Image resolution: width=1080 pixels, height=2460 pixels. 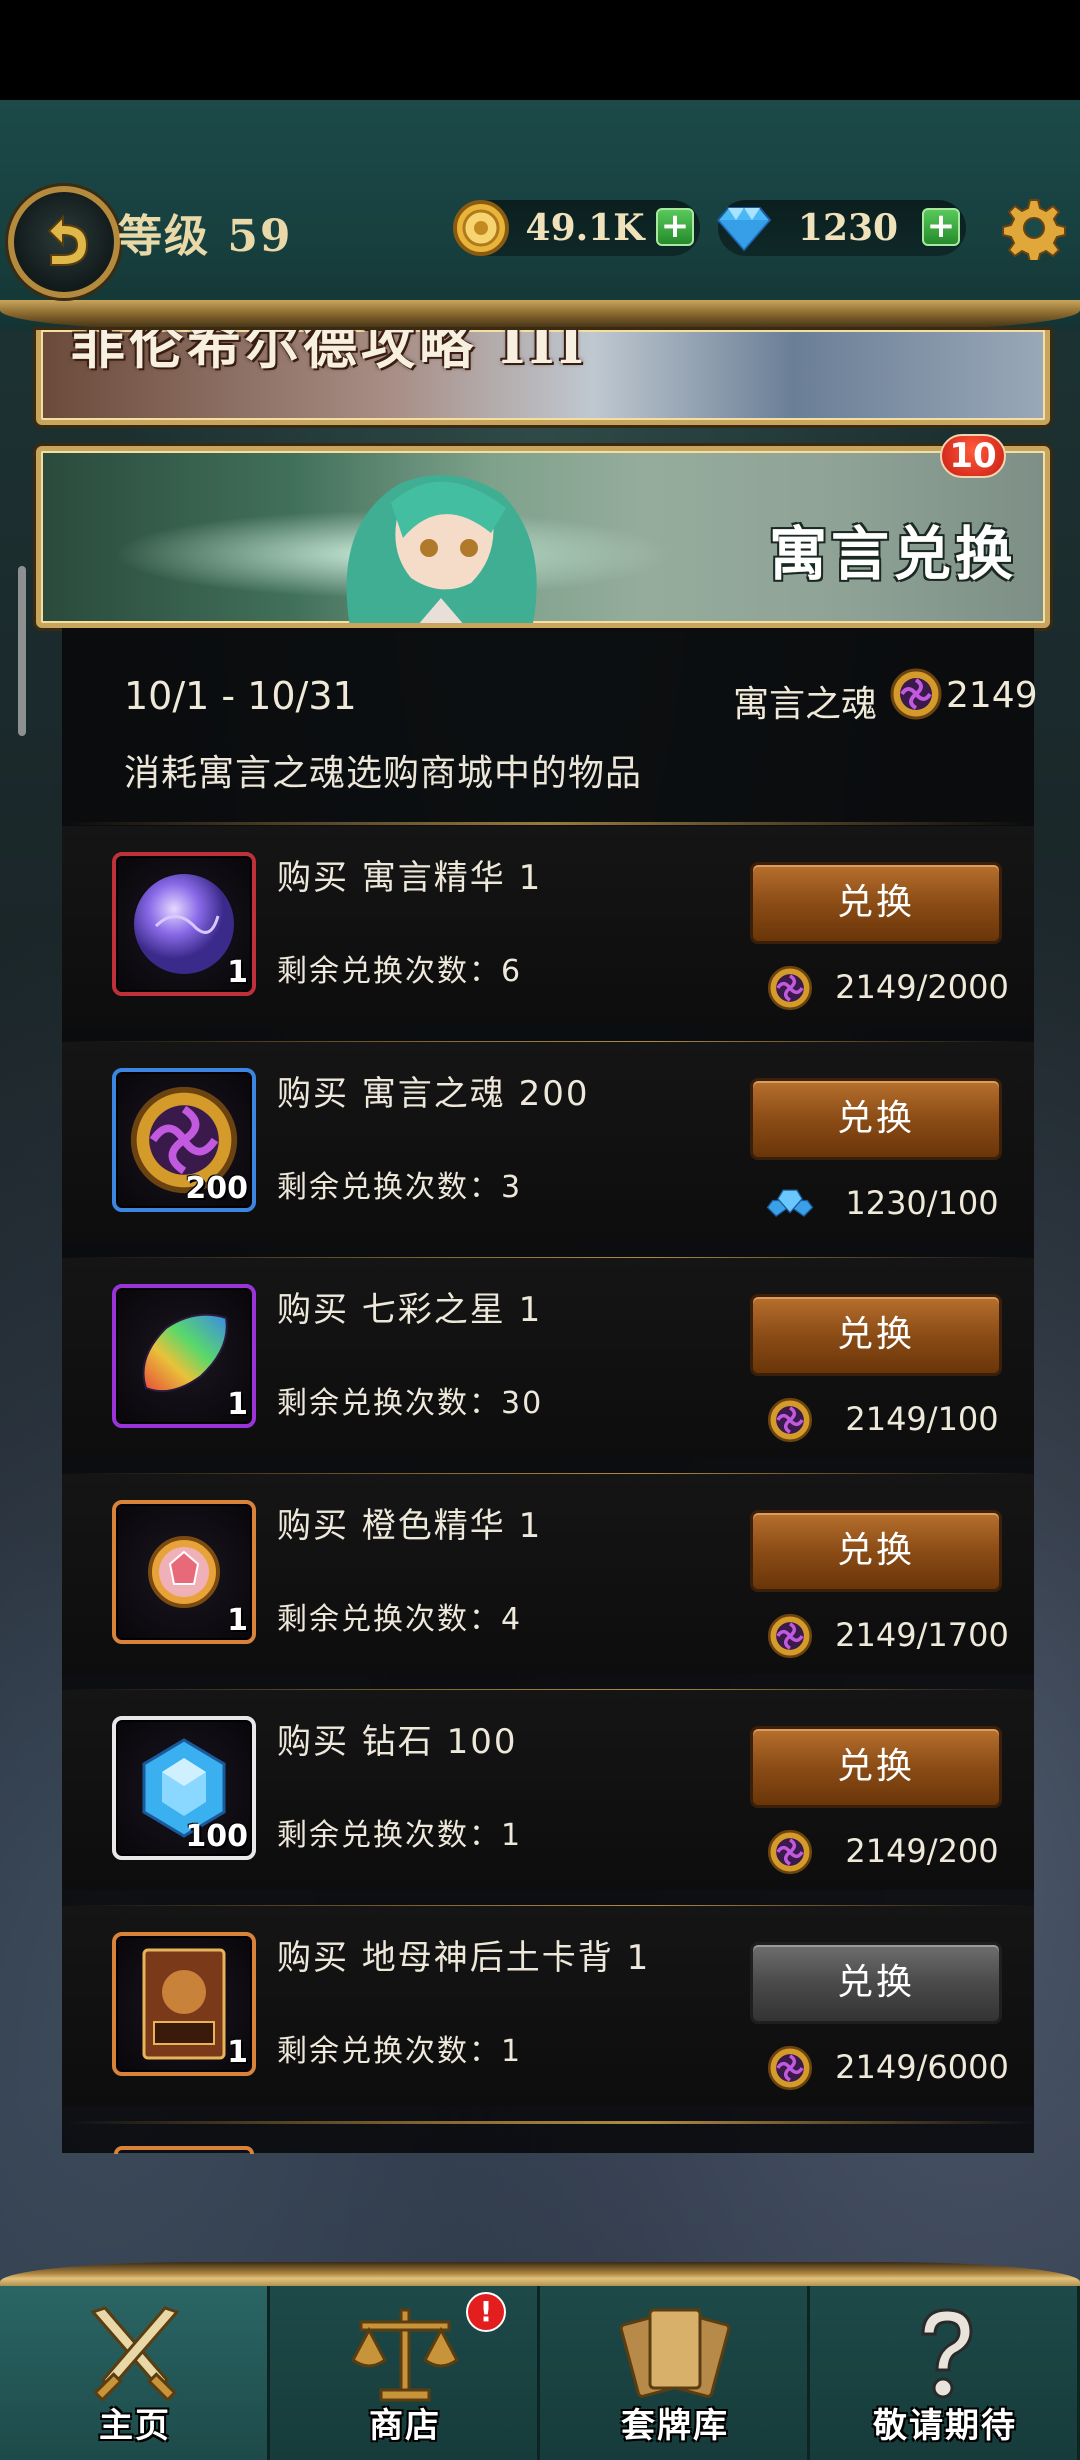 What do you see at coordinates (22, 651) in the screenshot?
I see `scrollbar` at bounding box center [22, 651].